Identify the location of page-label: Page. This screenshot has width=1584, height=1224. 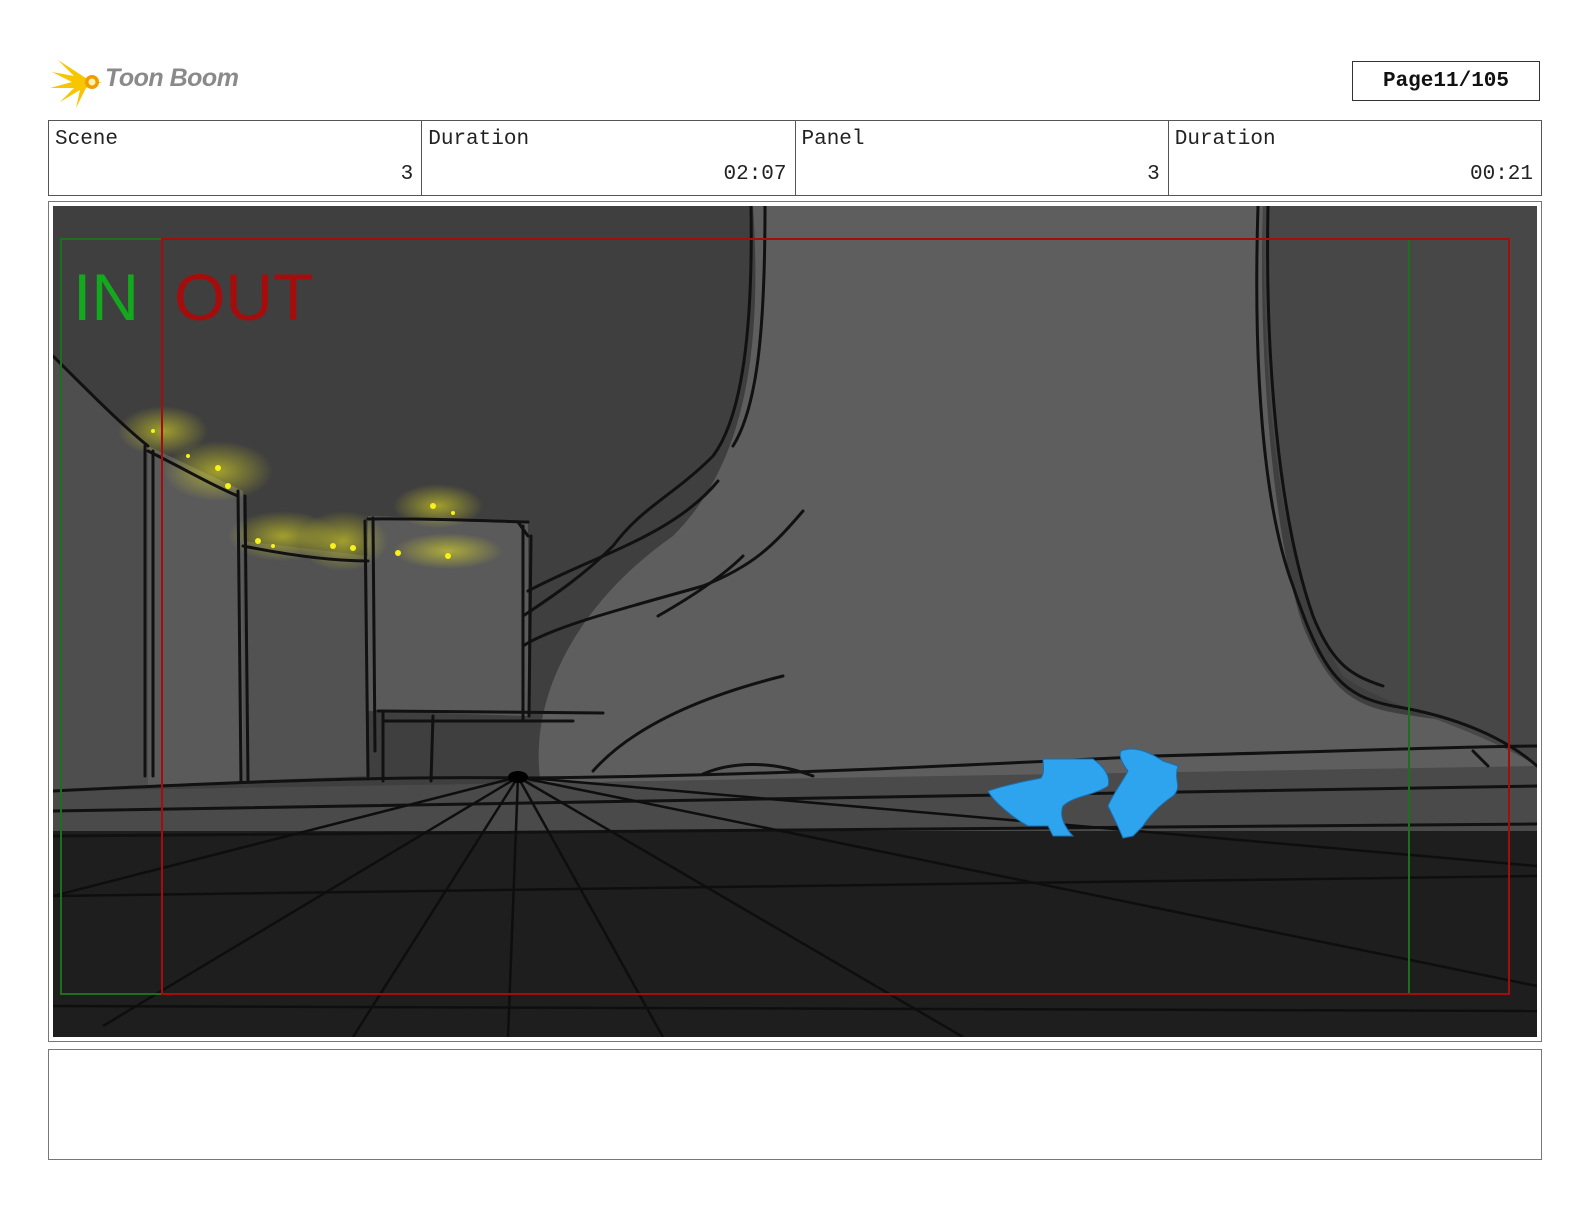
(1408, 81).